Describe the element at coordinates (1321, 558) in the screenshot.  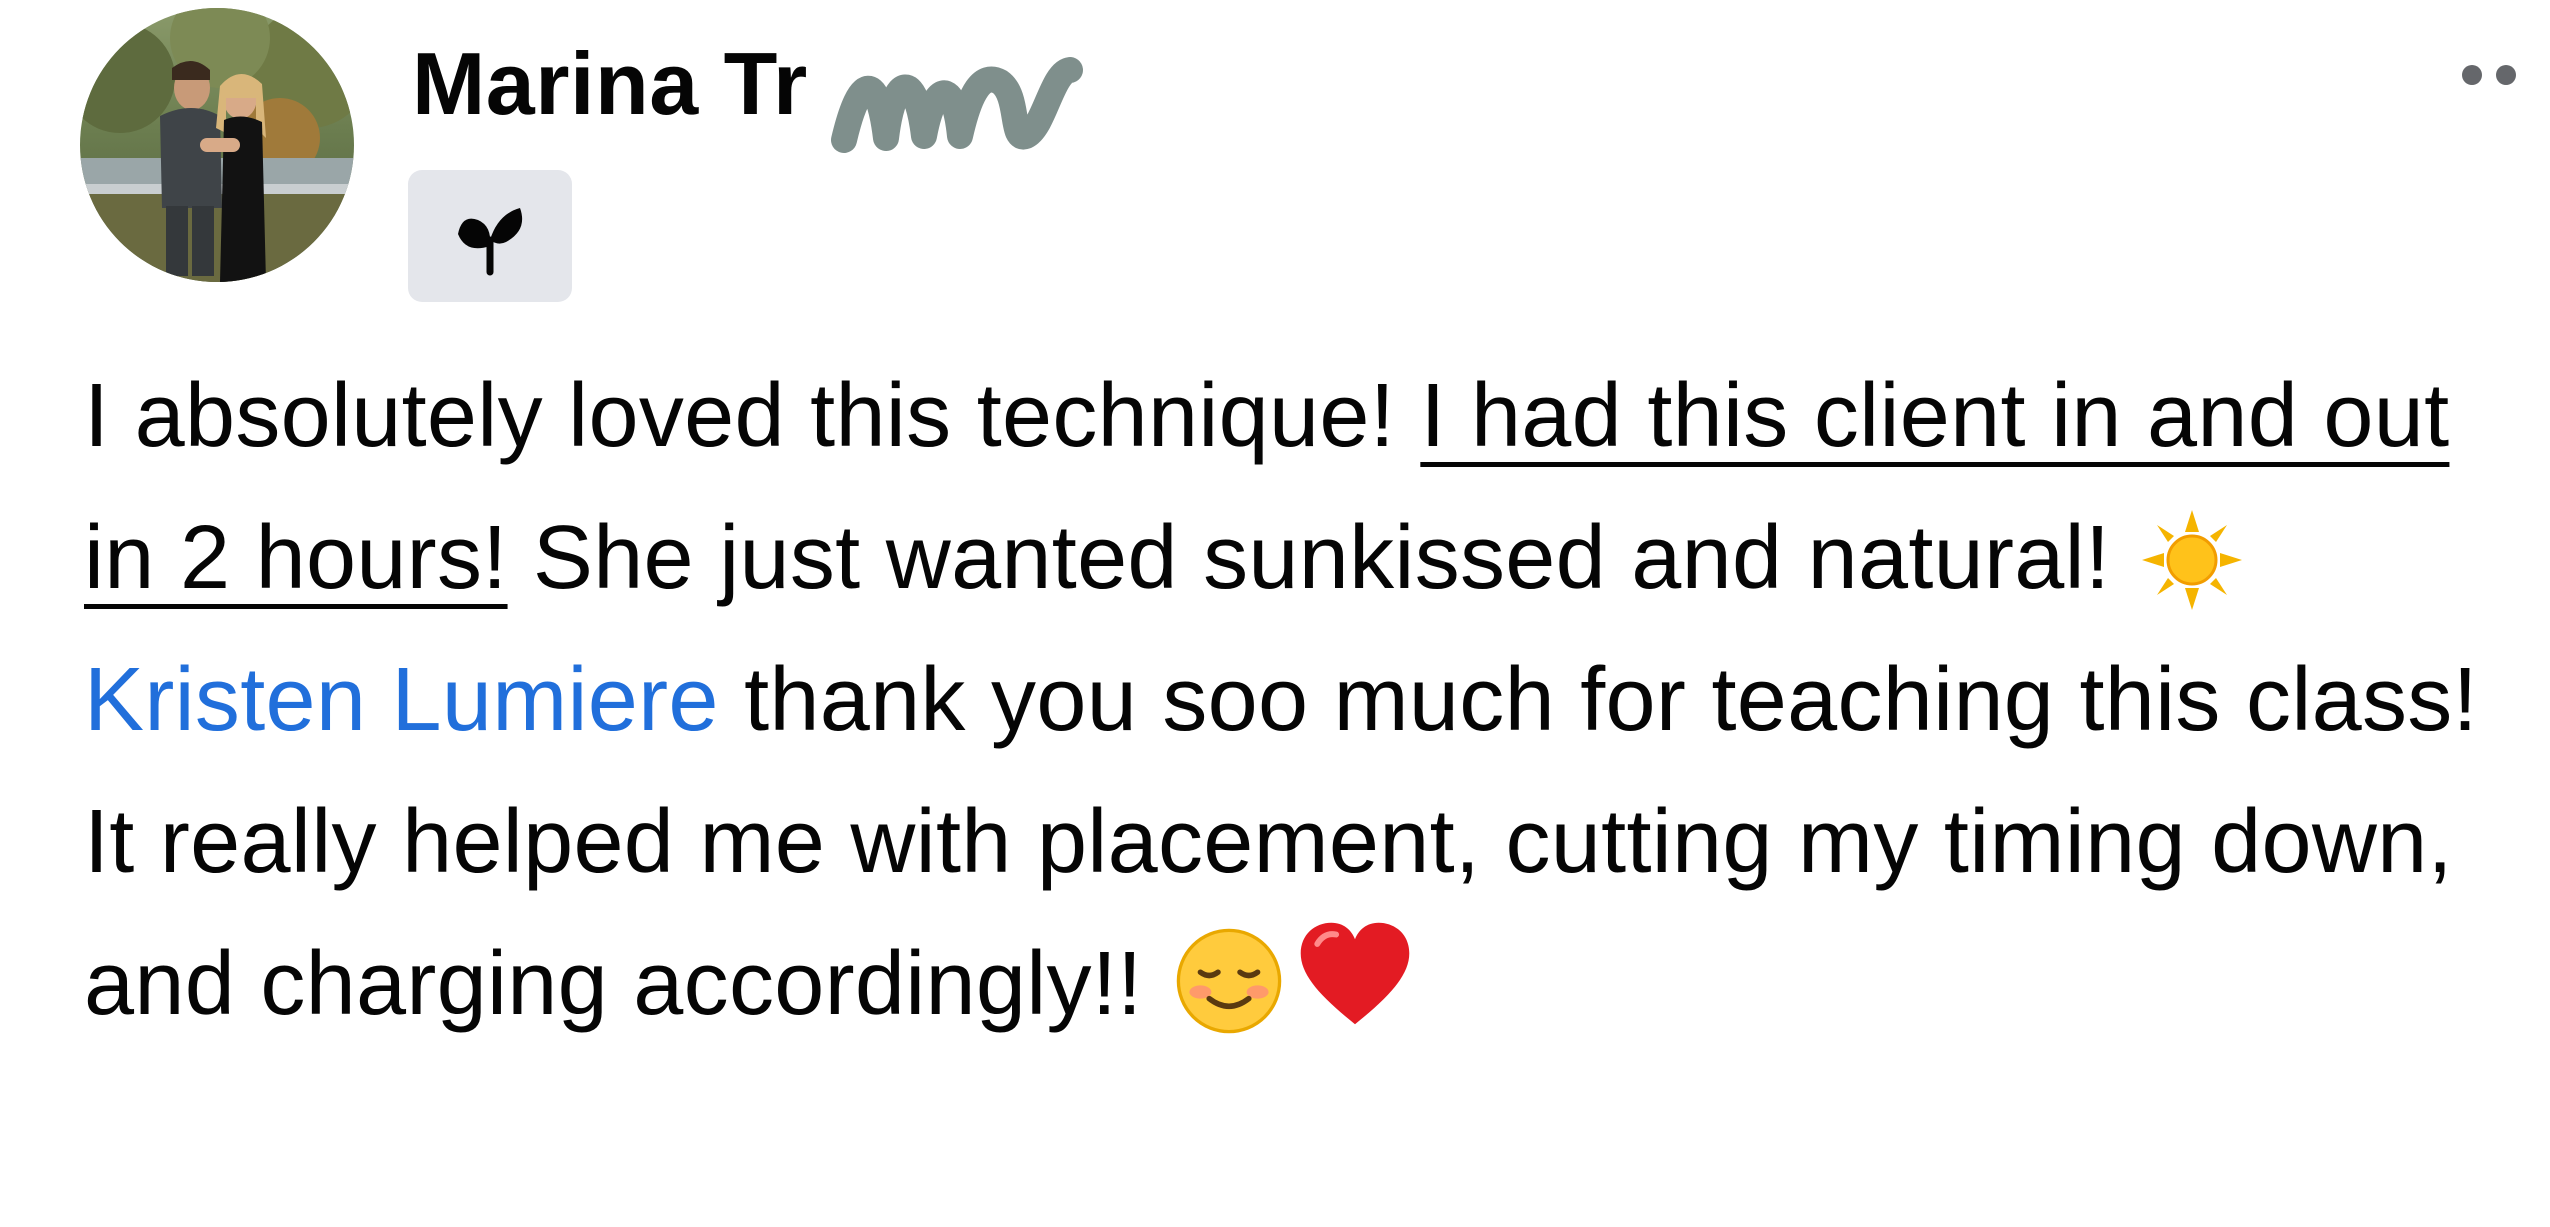
I see `post-text-part: She just wanted sunkissed and natural!` at that location.